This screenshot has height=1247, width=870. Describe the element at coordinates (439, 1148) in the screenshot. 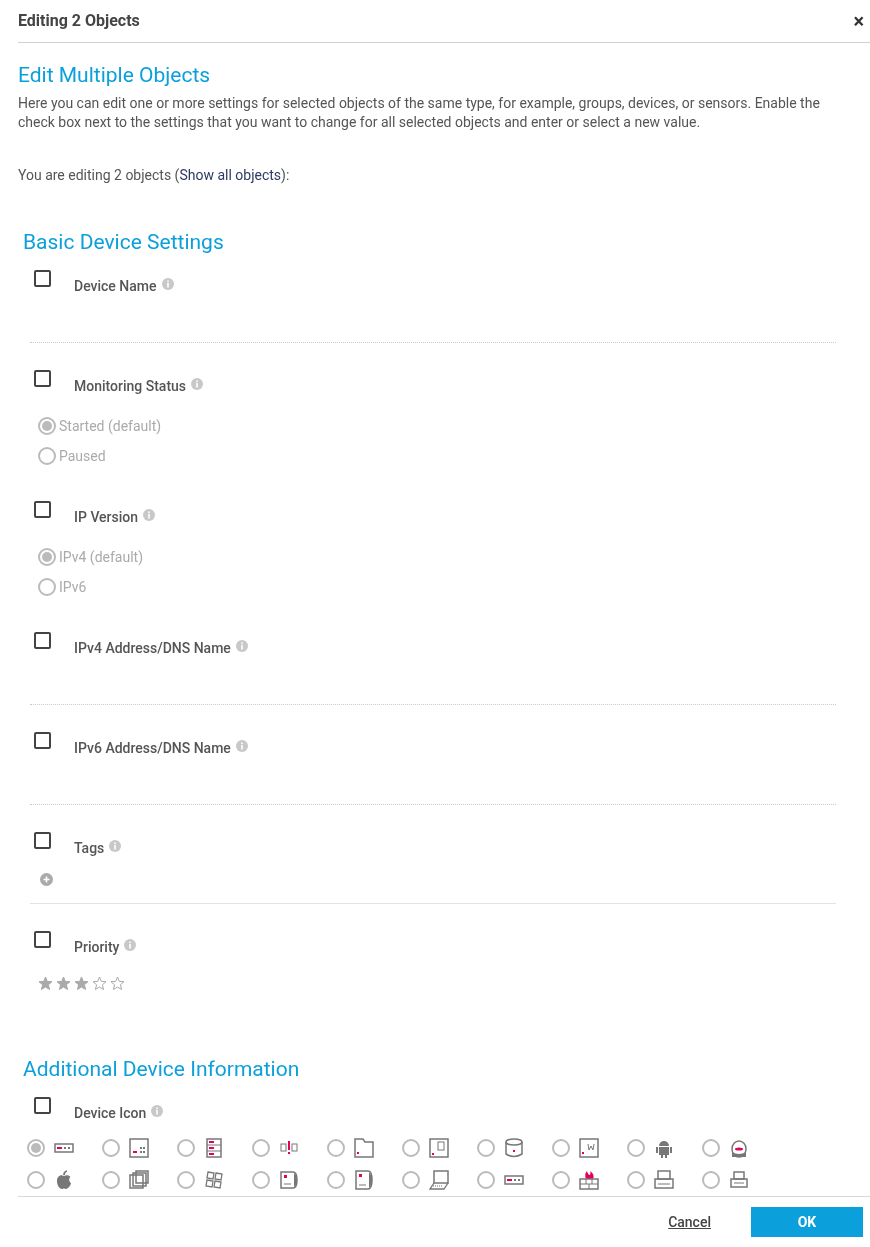

I see `window-icon` at that location.